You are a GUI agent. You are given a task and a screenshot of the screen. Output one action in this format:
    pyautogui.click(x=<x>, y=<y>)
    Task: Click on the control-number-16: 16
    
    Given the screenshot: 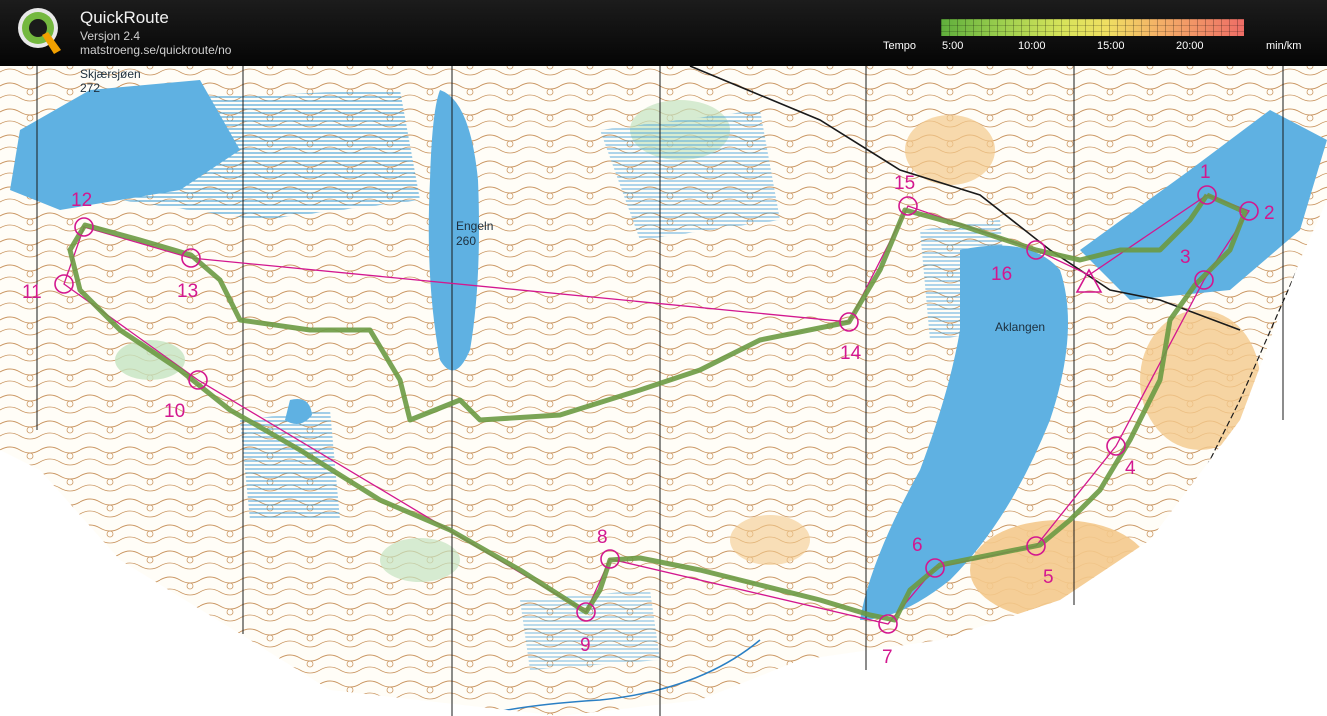 What is the action you would take?
    pyautogui.click(x=1001, y=274)
    